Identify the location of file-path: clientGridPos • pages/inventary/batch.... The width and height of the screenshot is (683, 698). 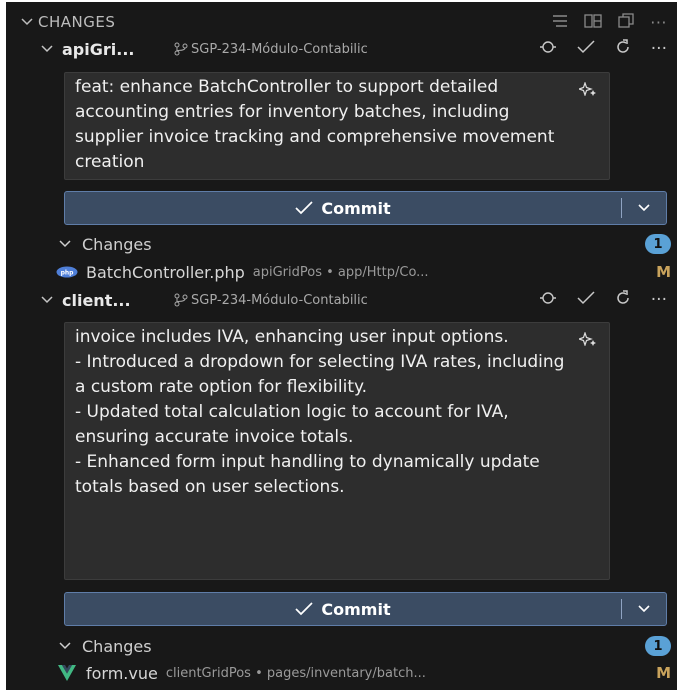
(295, 673).